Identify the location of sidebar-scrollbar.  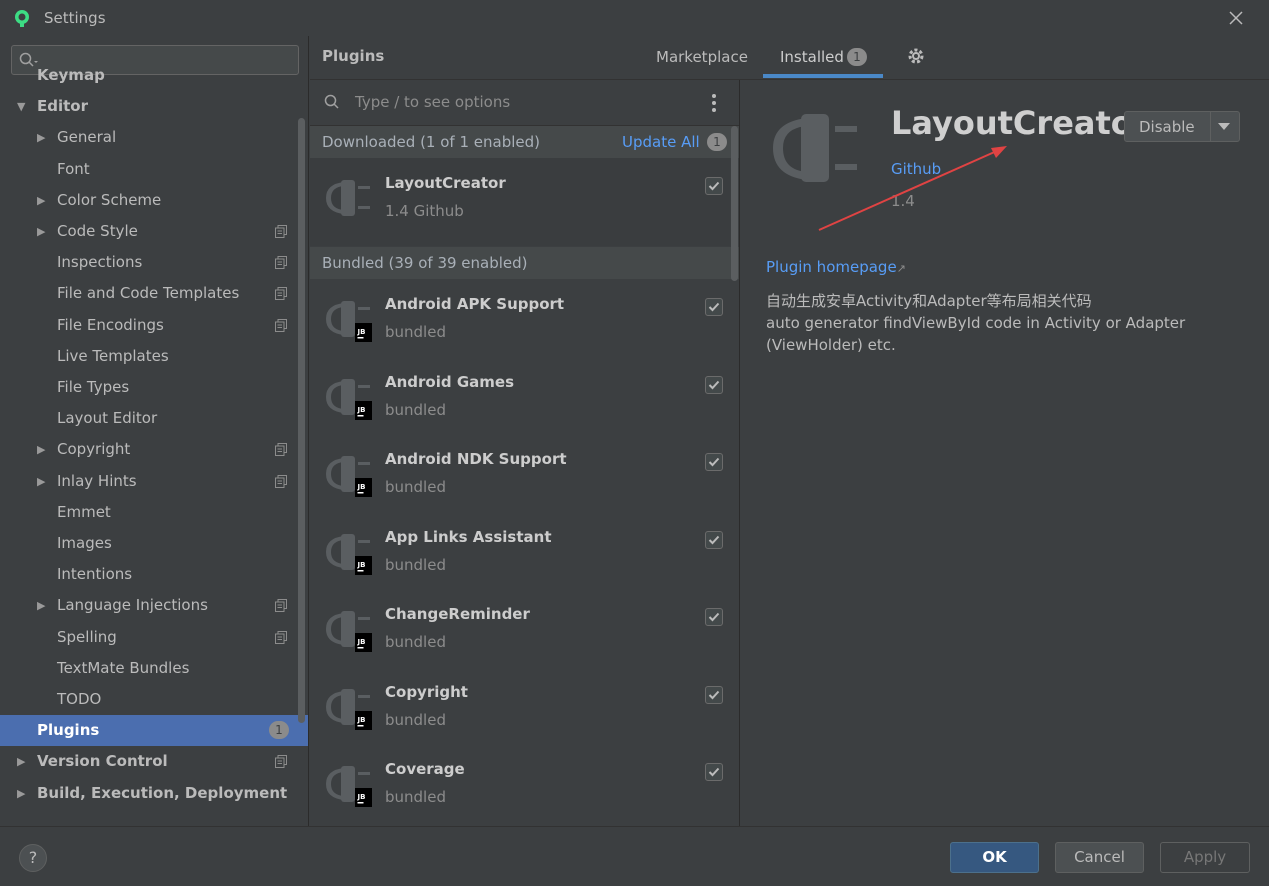
(301, 420).